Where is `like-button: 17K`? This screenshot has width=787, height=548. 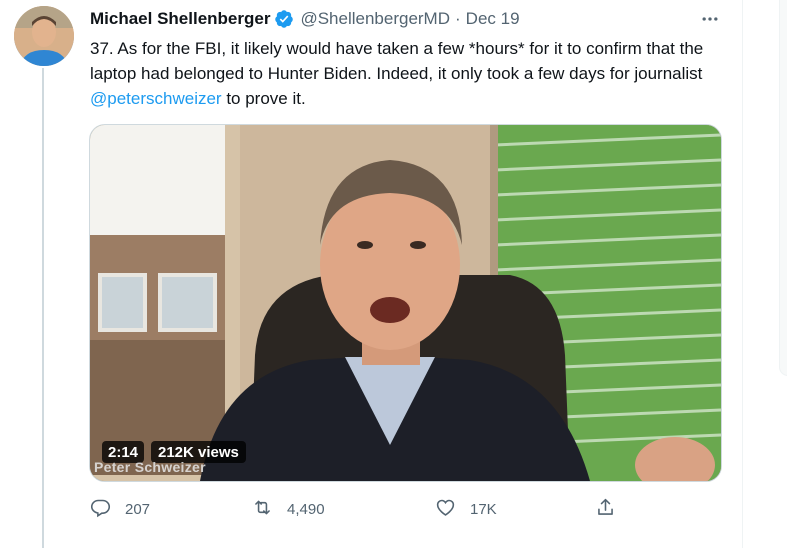 like-button: 17K is located at coordinates (466, 509).